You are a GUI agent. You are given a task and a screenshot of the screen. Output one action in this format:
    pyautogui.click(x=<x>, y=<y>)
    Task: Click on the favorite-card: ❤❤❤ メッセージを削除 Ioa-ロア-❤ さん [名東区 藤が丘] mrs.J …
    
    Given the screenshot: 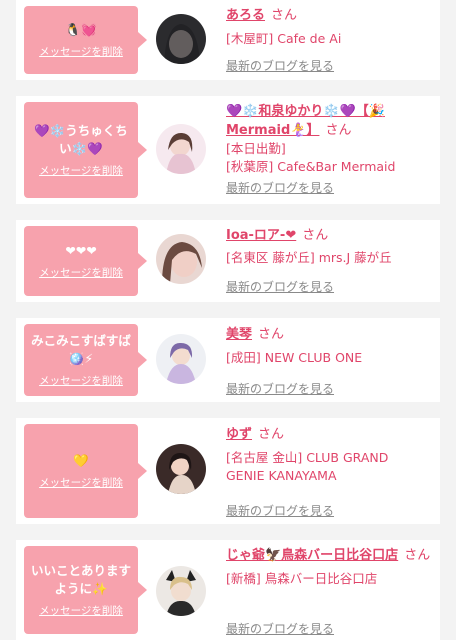 What is the action you would take?
    pyautogui.click(x=228, y=261)
    